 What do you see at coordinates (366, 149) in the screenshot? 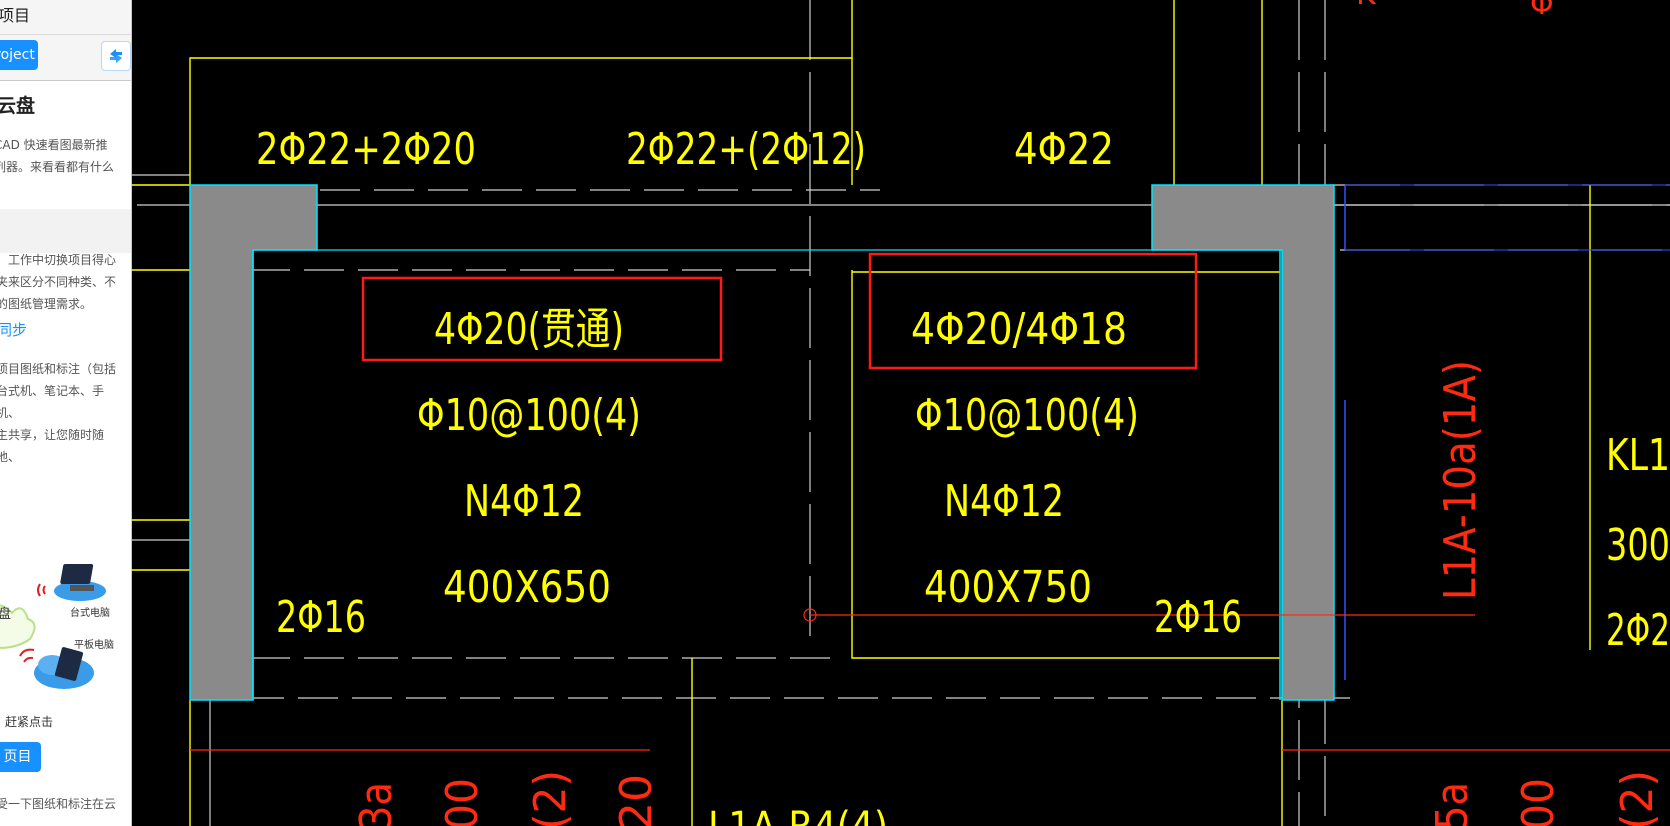
I see `top-left-rebar-label: 2Φ22+2Φ20` at bounding box center [366, 149].